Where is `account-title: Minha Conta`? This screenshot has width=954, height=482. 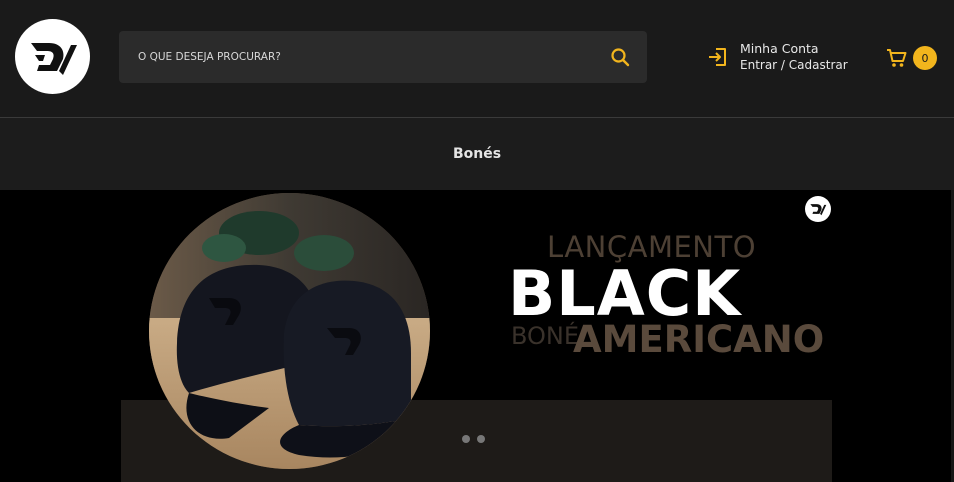 account-title: Minha Conta is located at coordinates (779, 48).